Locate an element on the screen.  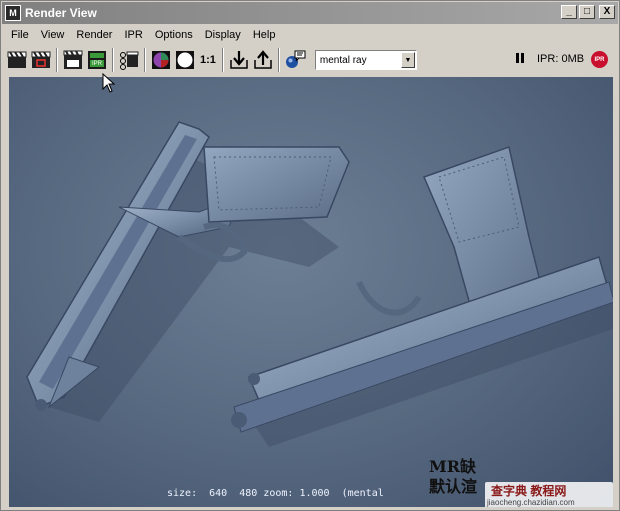
redo-previous-render-button is located at coordinates (17, 60).